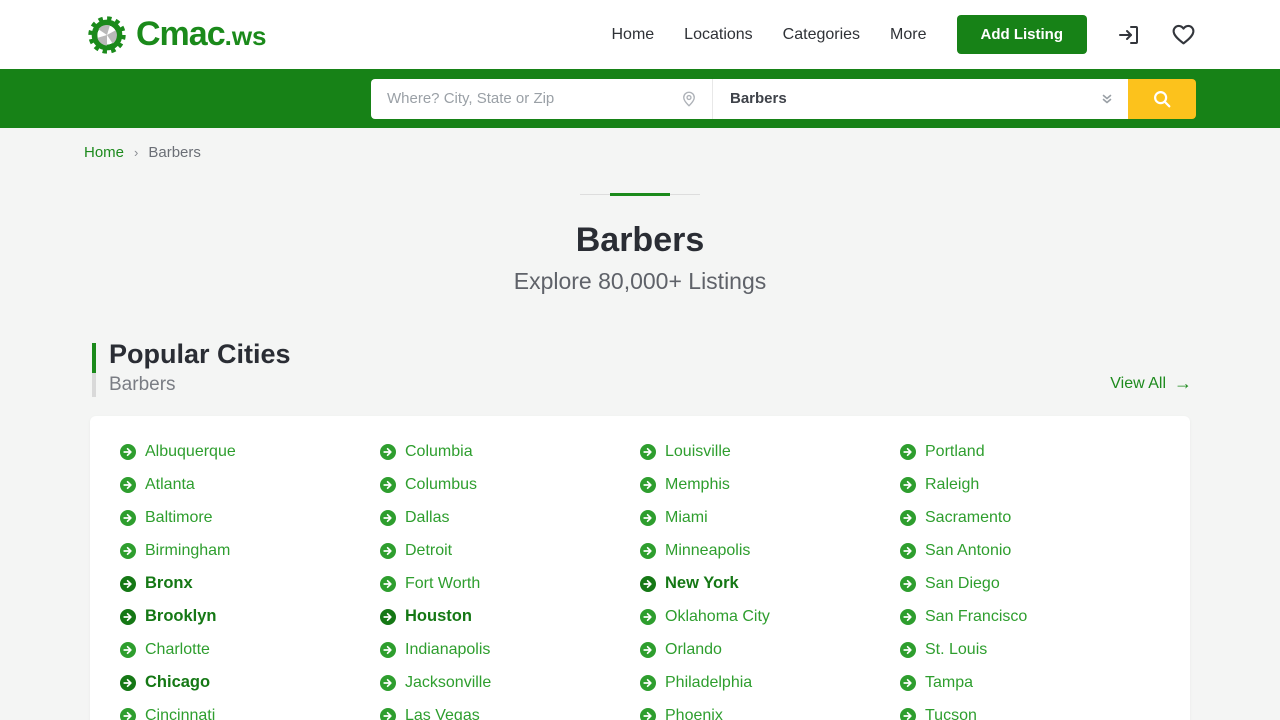 The height and width of the screenshot is (720, 1280). Describe the element at coordinates (1030, 583) in the screenshot. I see `city-link: San Diego` at that location.